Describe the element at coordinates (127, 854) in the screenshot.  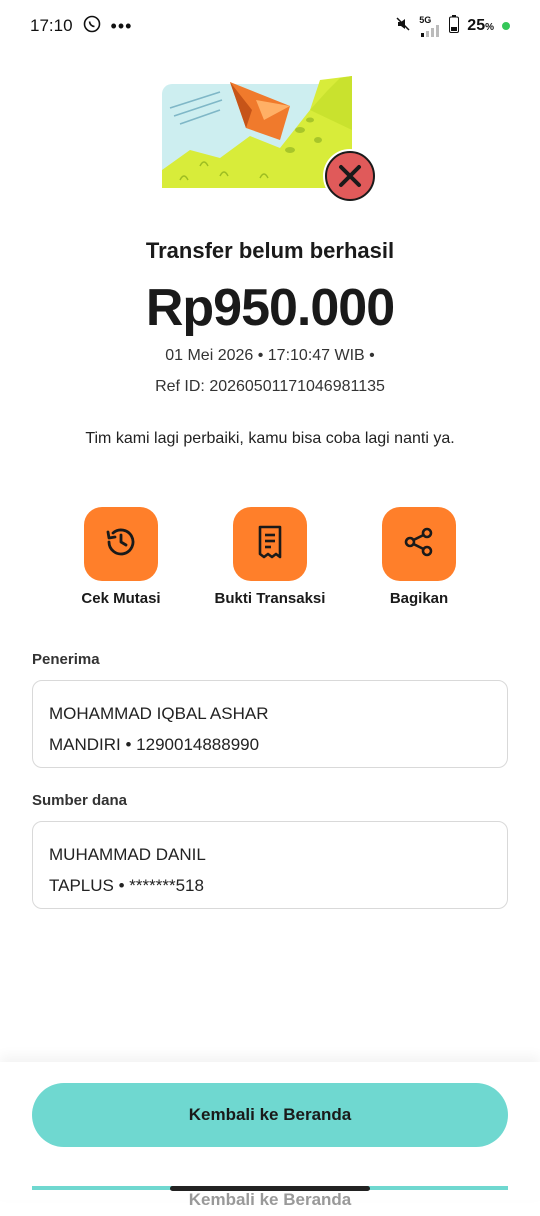
I see `source-name: MUHAMMAD DANIL` at that location.